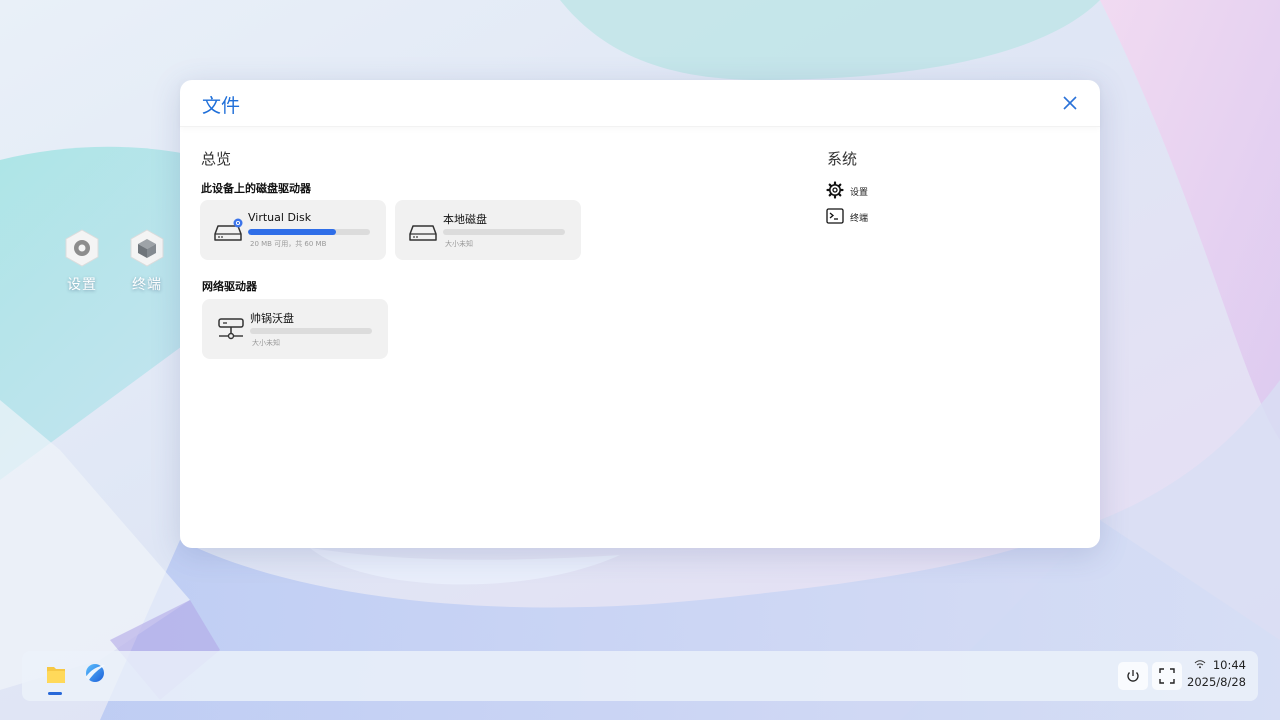 Image resolution: width=1280 pixels, height=720 pixels. I want to click on desktop-icon-settings: 设置, so click(82, 261).